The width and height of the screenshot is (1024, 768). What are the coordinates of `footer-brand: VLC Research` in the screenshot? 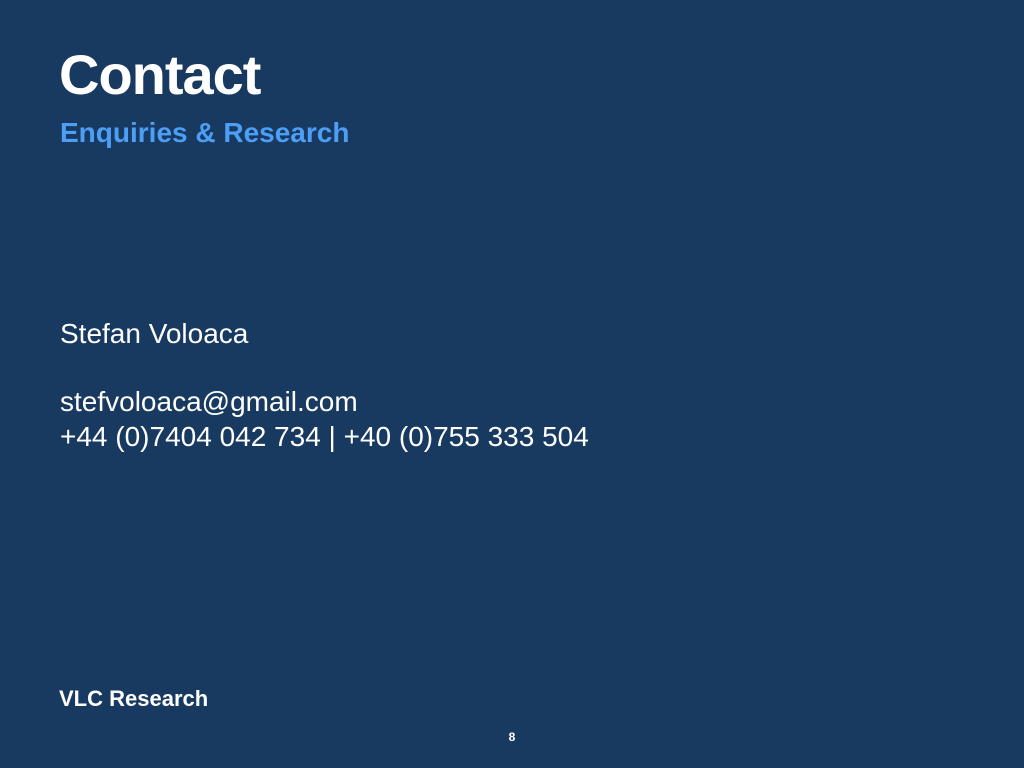 It's located at (134, 698).